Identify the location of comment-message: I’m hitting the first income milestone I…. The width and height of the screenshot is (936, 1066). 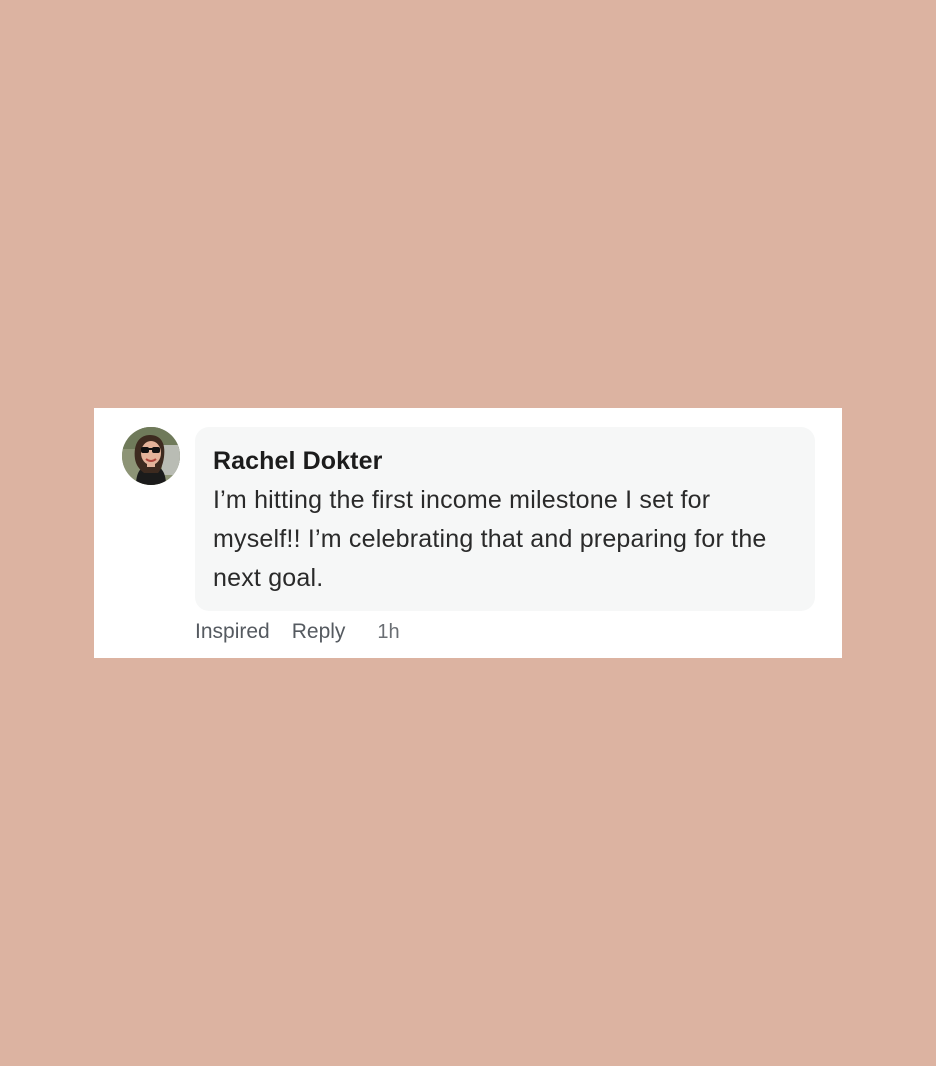
(490, 539).